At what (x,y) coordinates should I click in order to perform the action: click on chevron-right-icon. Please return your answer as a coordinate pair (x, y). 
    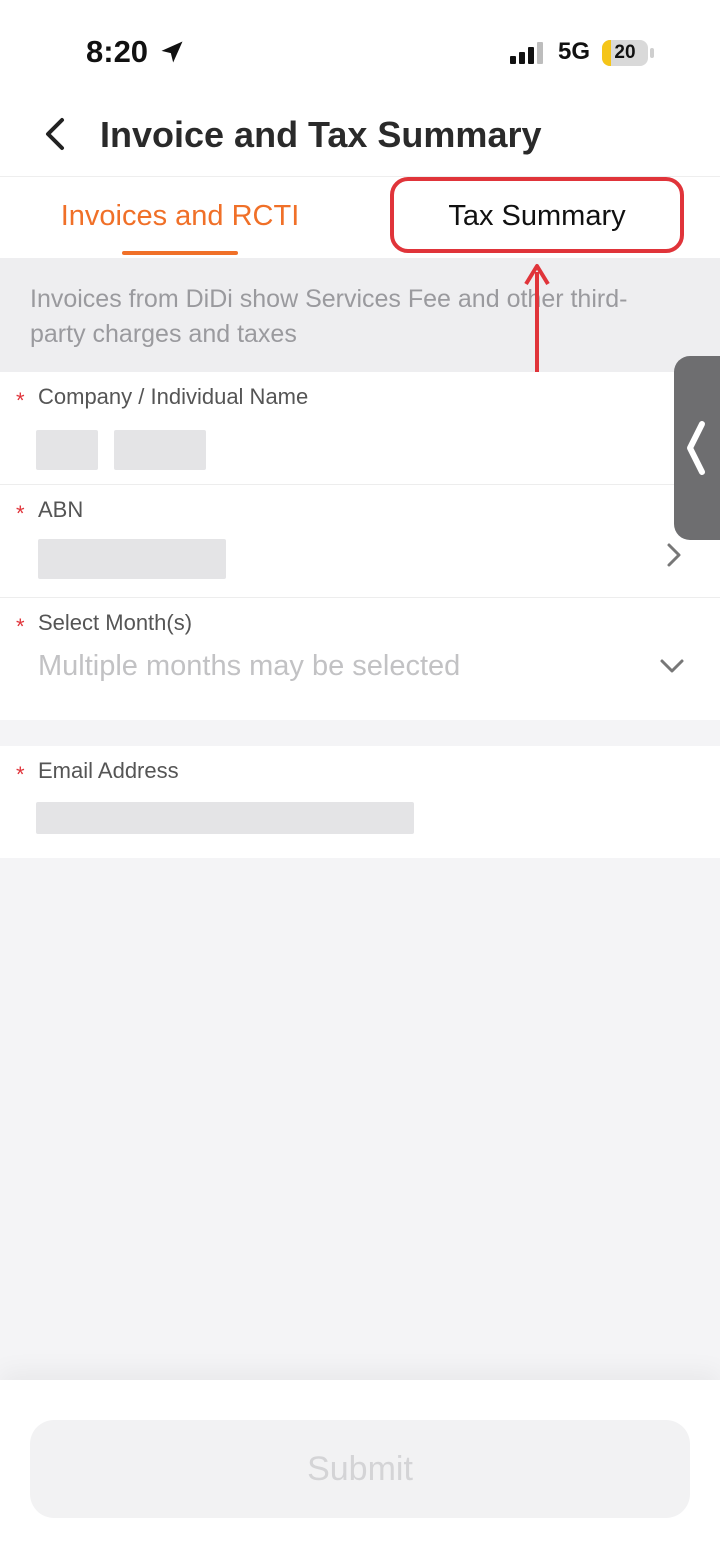
    Looking at the image, I should click on (674, 555).